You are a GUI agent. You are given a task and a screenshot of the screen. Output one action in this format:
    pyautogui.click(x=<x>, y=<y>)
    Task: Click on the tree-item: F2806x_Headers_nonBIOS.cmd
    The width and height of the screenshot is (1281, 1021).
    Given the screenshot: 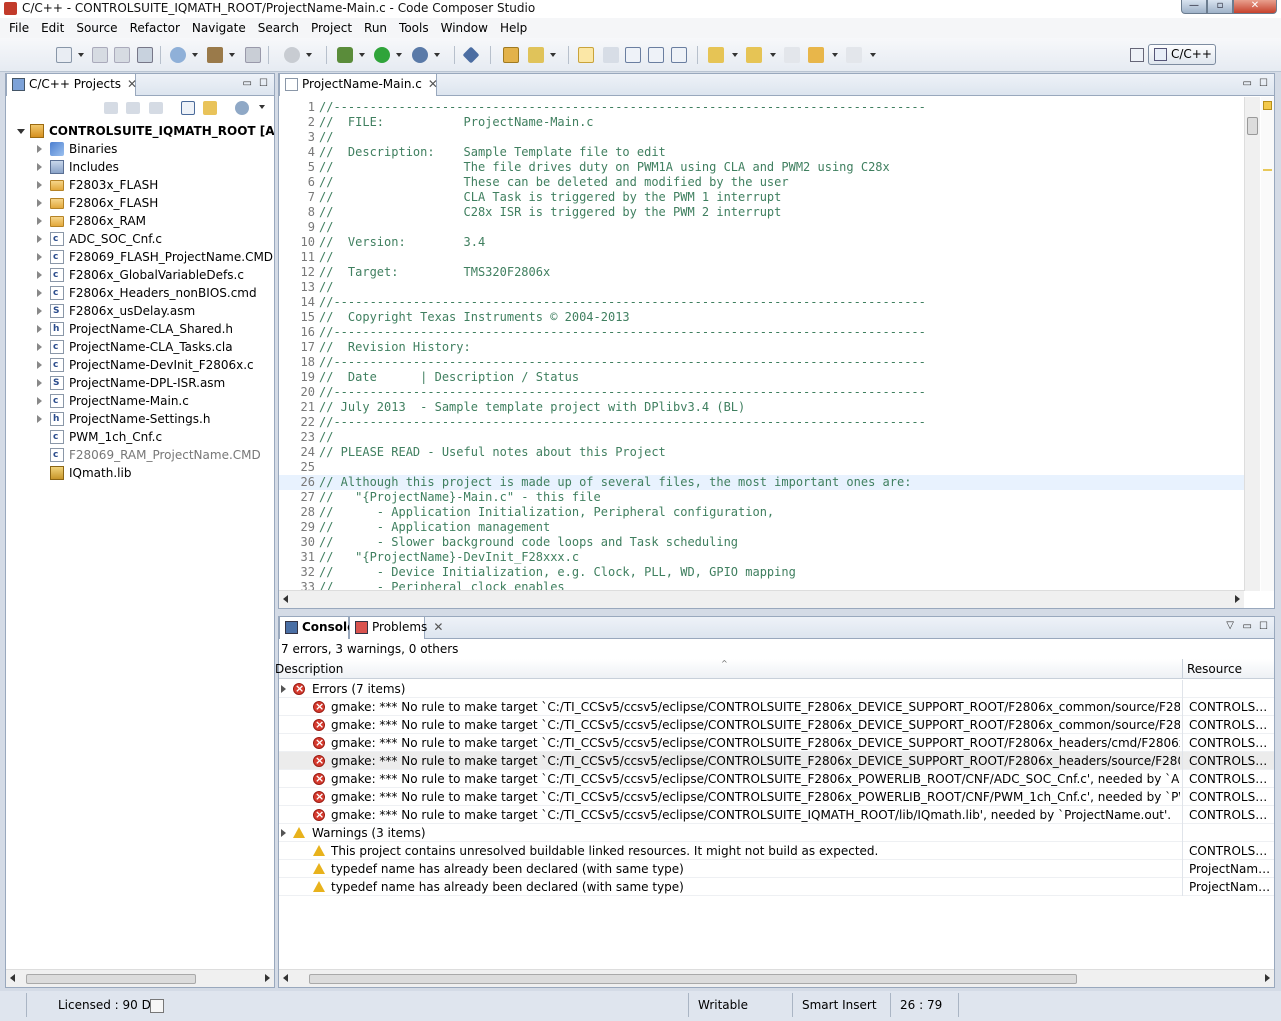 What is the action you would take?
    pyautogui.click(x=140, y=293)
    